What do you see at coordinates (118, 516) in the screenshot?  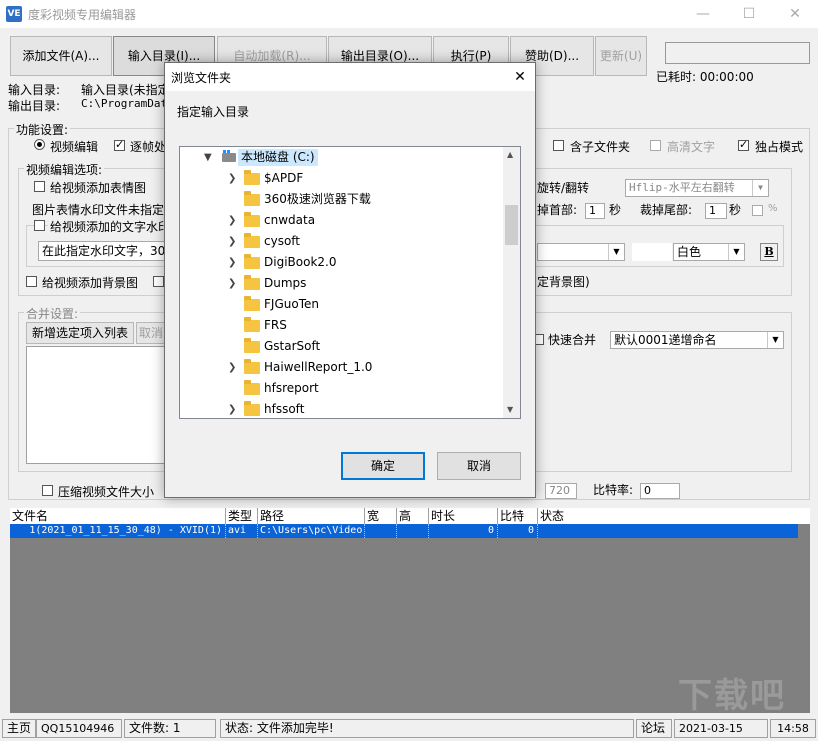 I see `col-filename: 文件名` at bounding box center [118, 516].